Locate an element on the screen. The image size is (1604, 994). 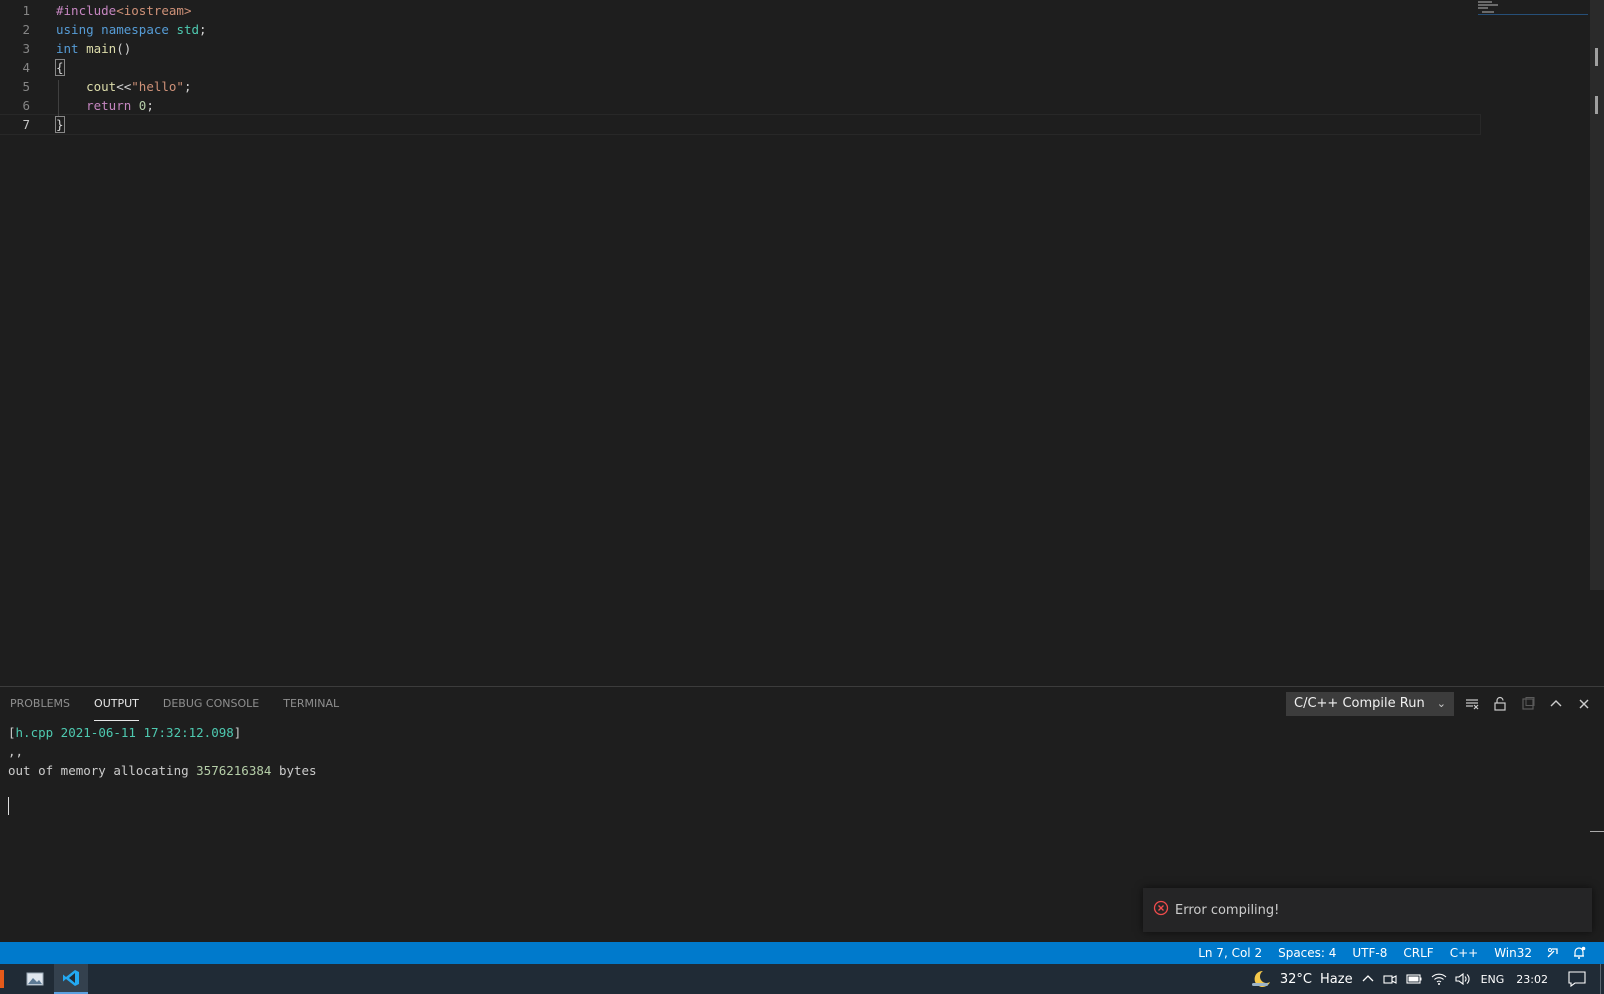
open-log-icon is located at coordinates (1528, 704).